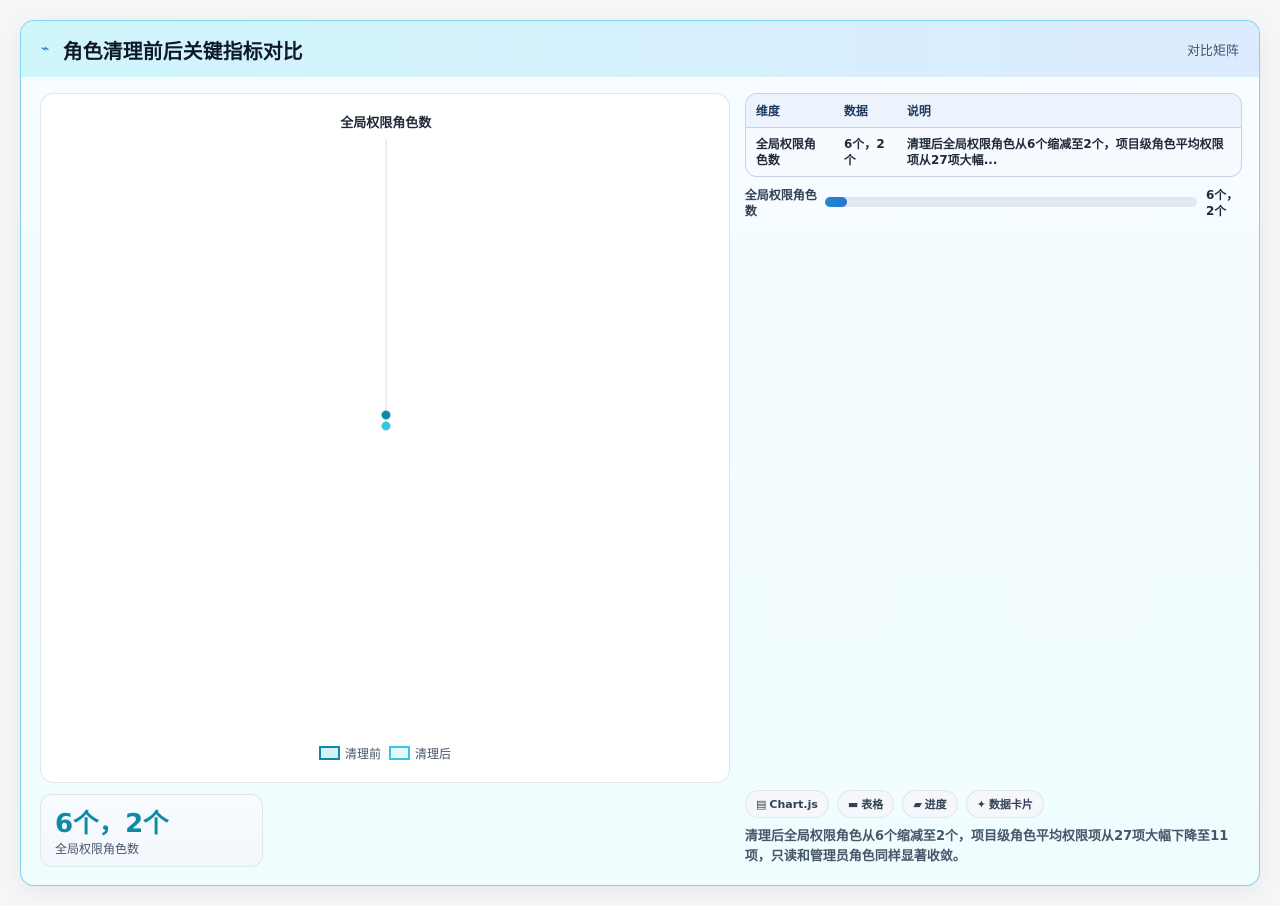 Image resolution: width=1280 pixels, height=906 pixels. What do you see at coordinates (864, 151) in the screenshot?
I see `table-cell-data: 6个，2个` at bounding box center [864, 151].